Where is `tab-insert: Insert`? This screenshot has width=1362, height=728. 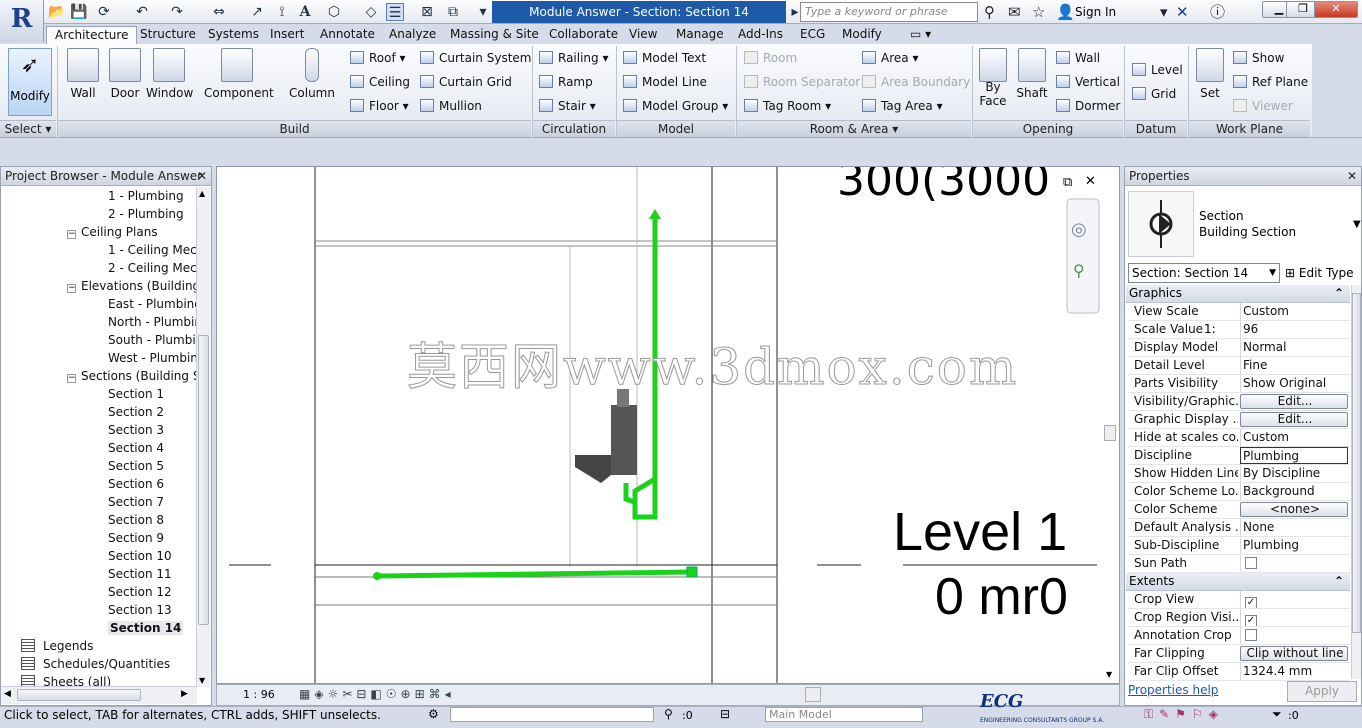 tab-insert: Insert is located at coordinates (287, 35).